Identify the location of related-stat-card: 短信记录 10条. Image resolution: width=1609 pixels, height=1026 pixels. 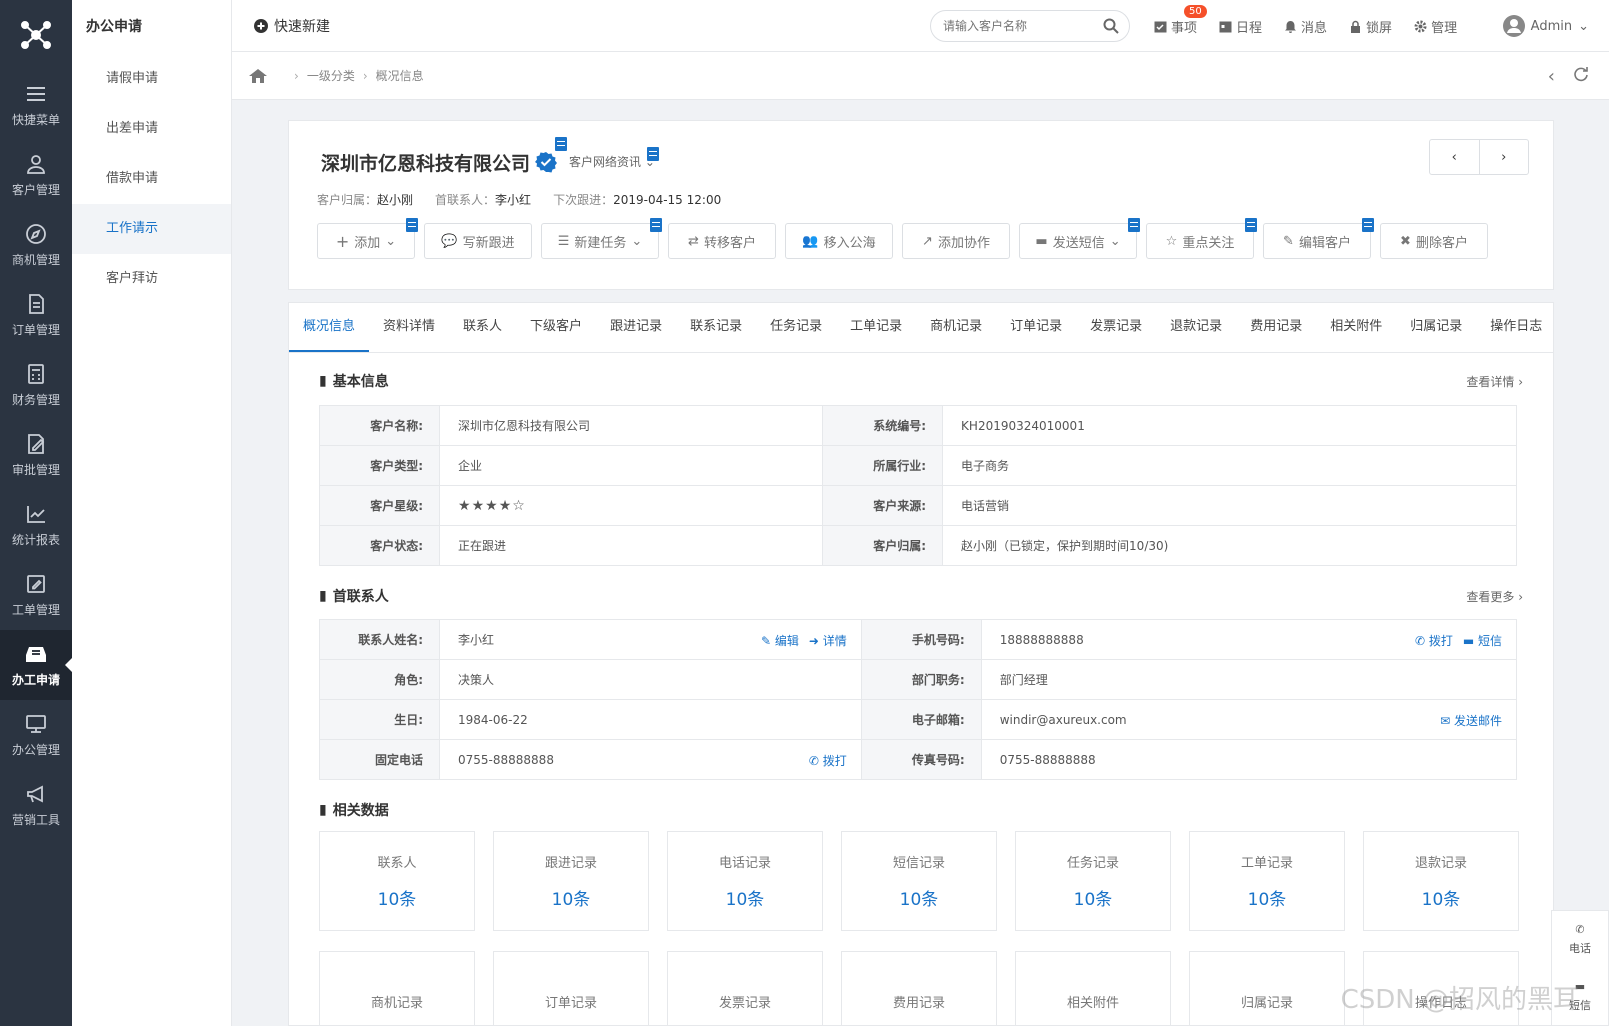
(919, 881).